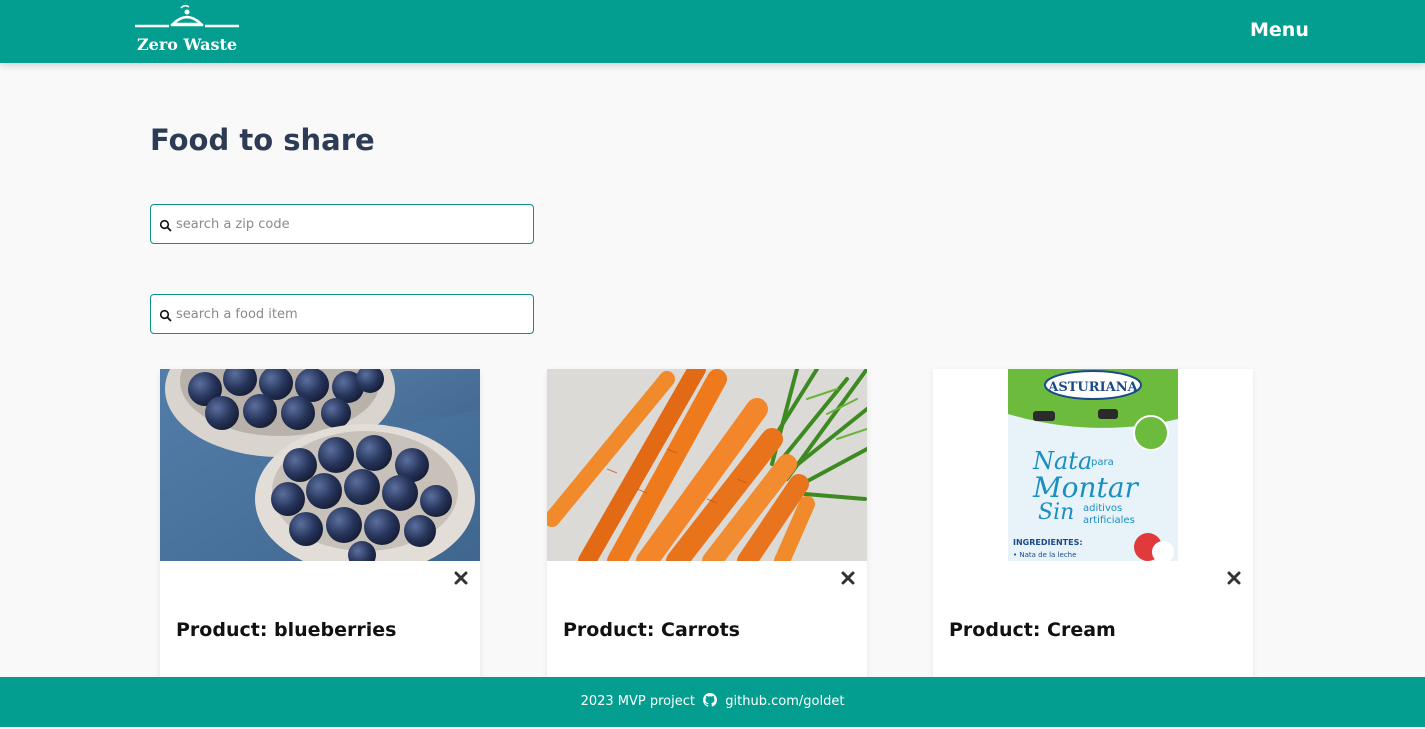  I want to click on product-title: Product: blueberries, so click(286, 630).